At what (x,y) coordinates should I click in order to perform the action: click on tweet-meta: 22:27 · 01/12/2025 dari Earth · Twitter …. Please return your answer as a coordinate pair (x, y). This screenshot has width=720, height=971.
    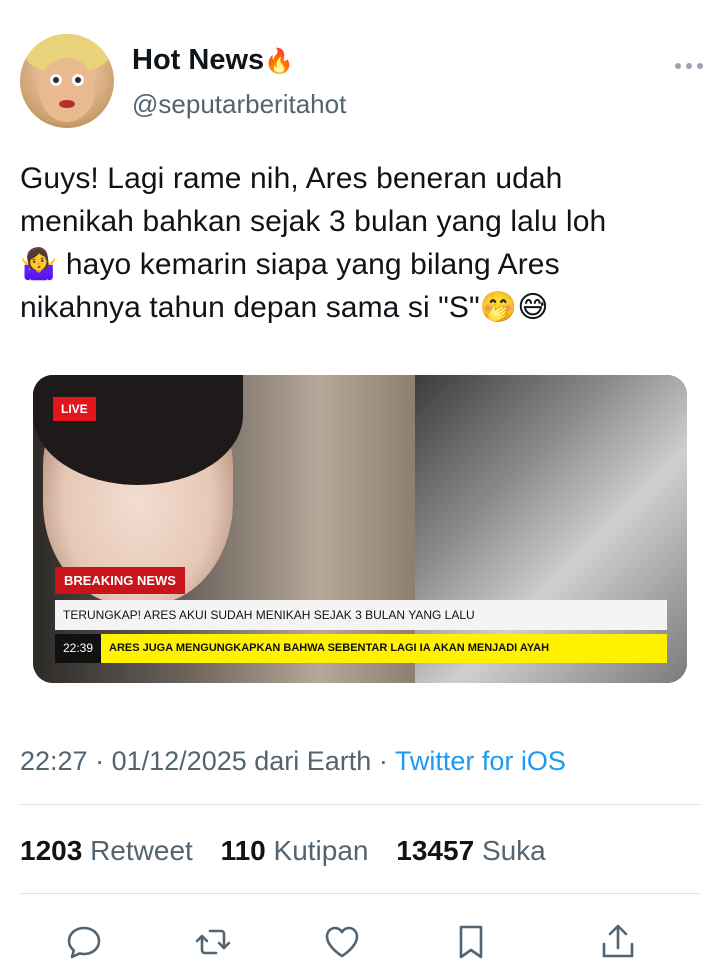
    Looking at the image, I should click on (293, 761).